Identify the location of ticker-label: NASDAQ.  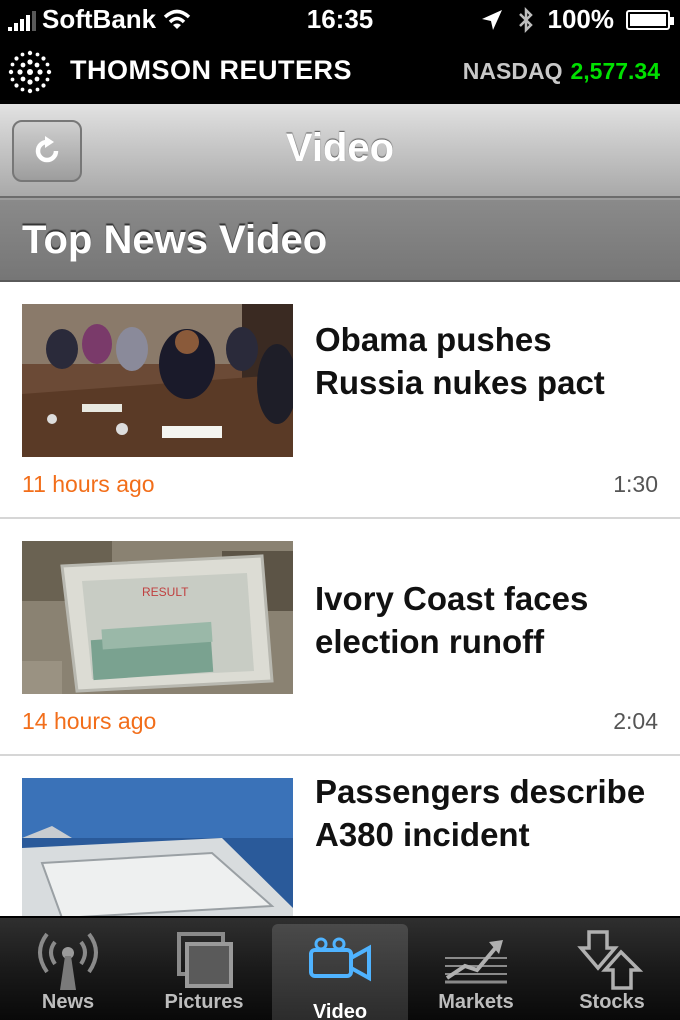
(512, 71).